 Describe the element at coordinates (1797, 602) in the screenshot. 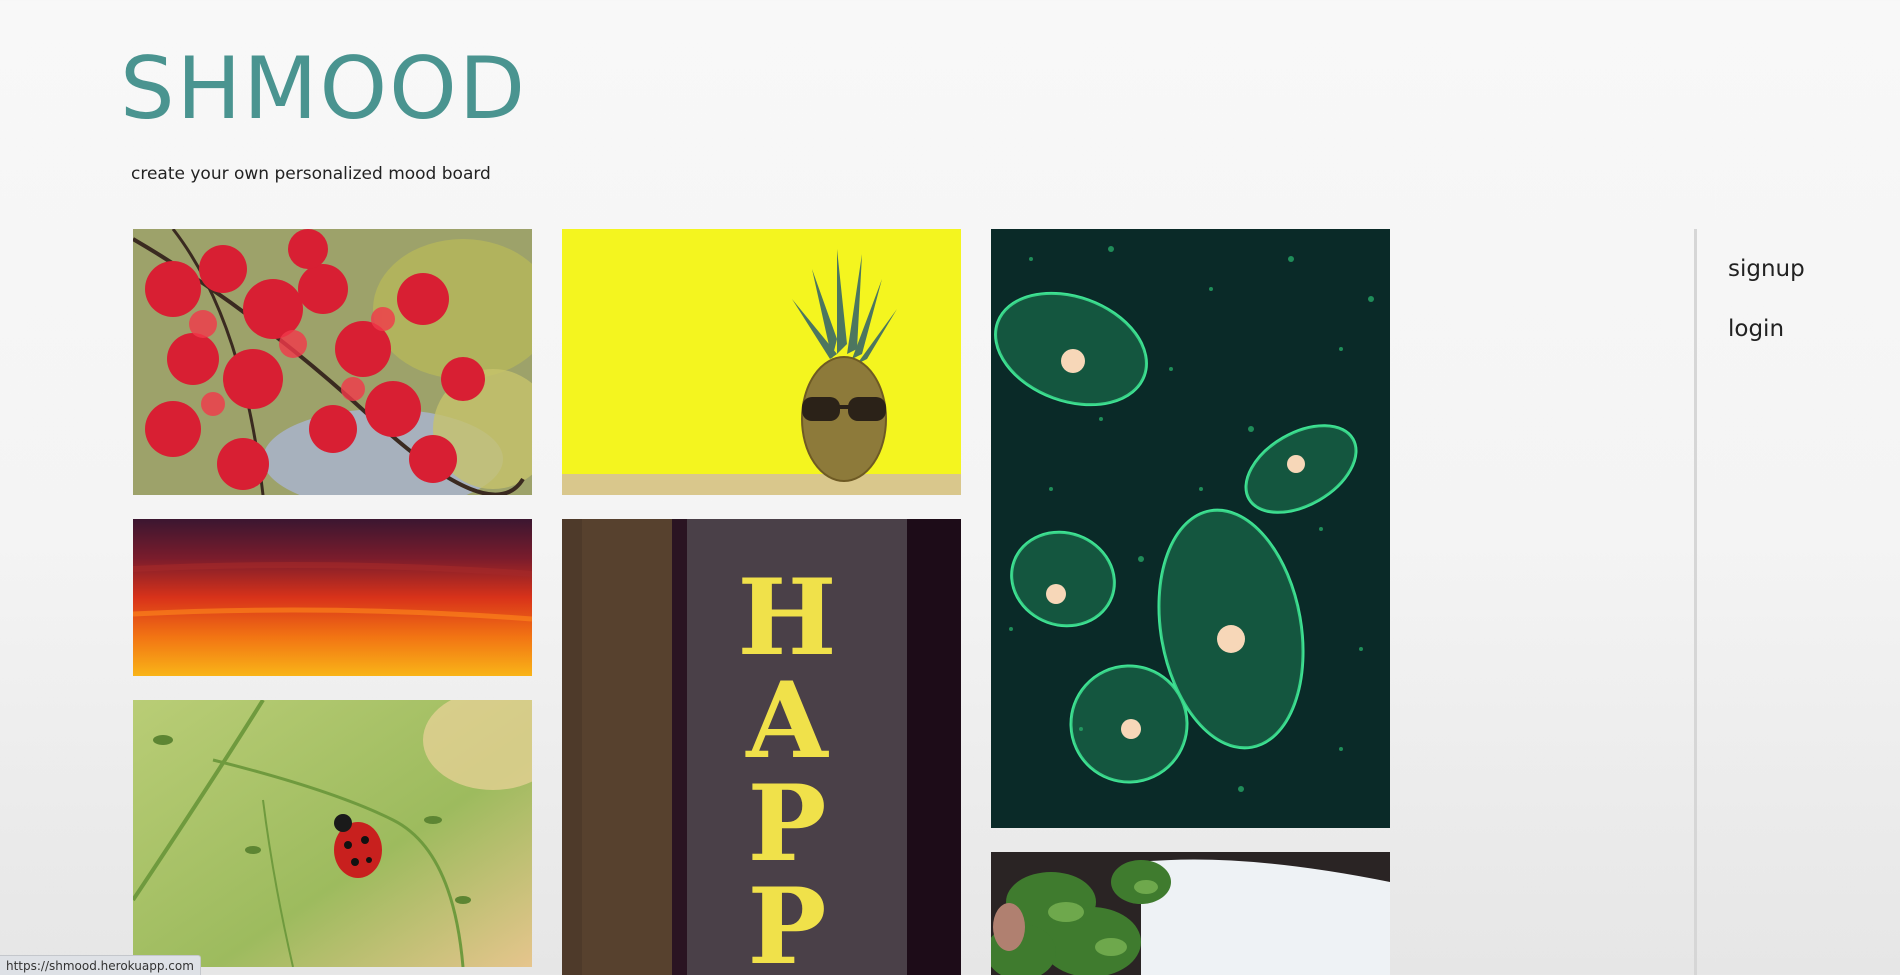

I see `side-nav: signup login` at that location.